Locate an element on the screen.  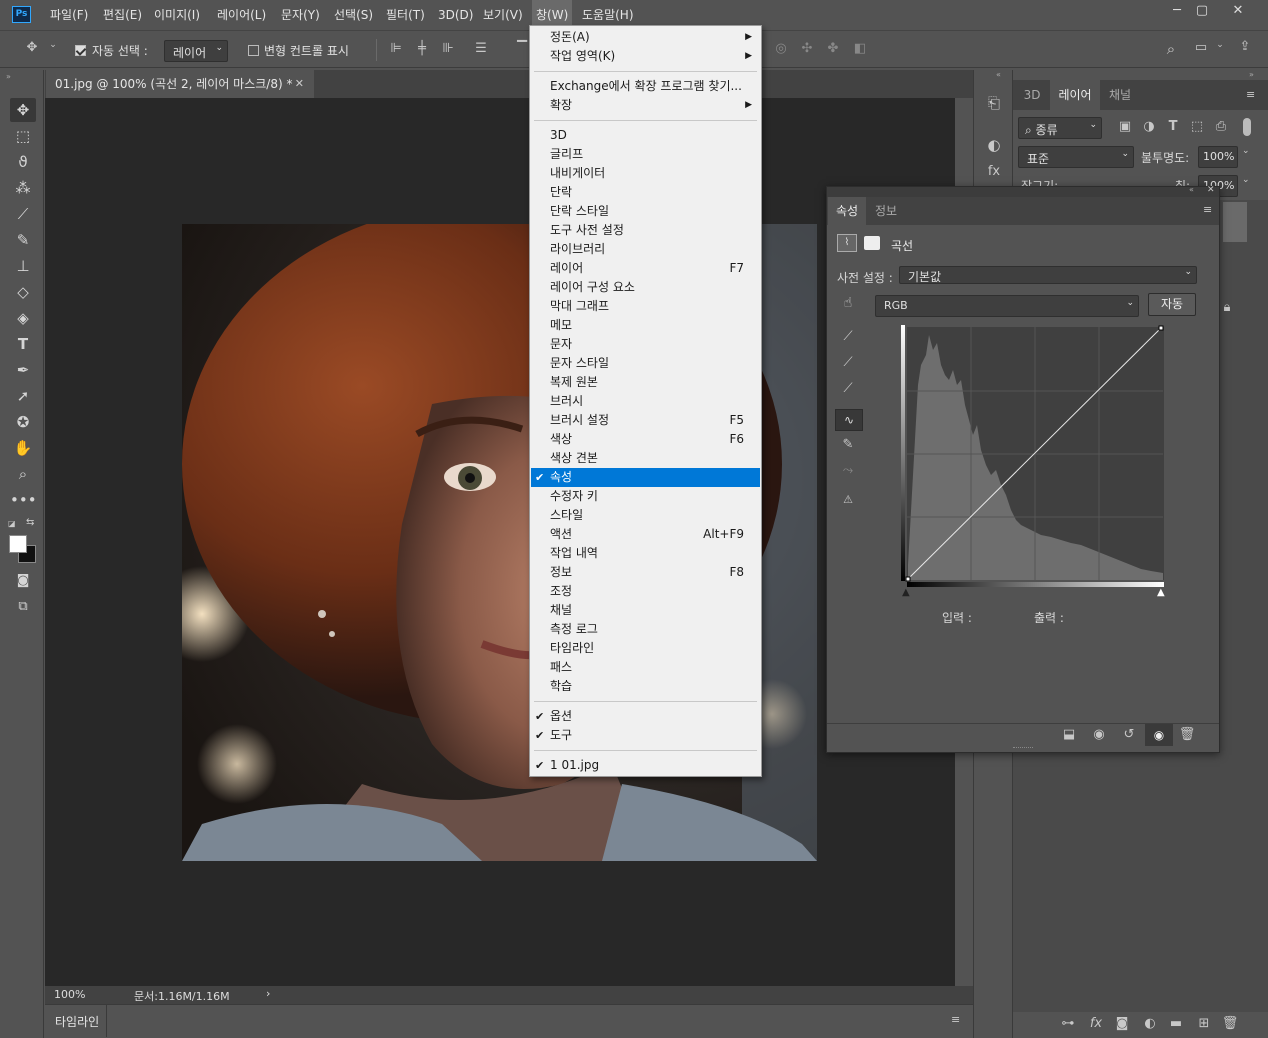
brush-tool-icon: ✎ is located at coordinates (23, 240).